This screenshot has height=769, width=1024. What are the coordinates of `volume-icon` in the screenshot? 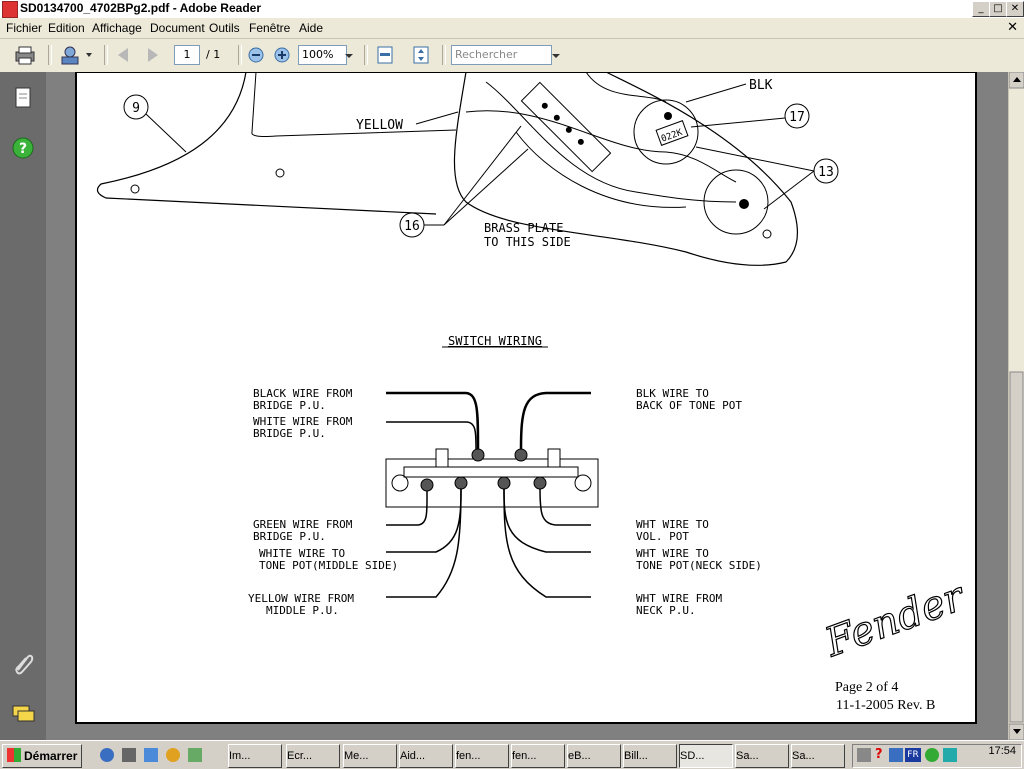 It's located at (864, 755).